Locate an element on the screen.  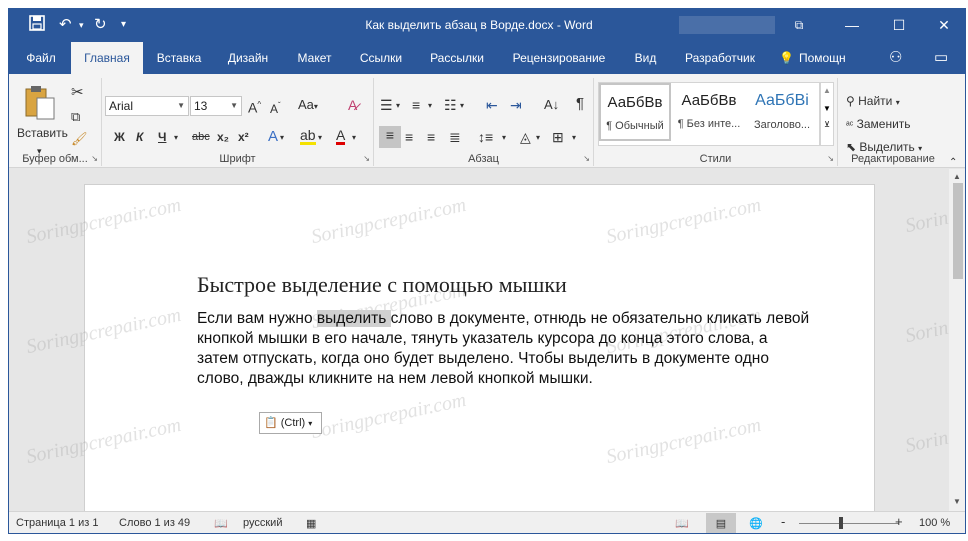
format-painter-icon: 🖌 is located at coordinates (79, 139).